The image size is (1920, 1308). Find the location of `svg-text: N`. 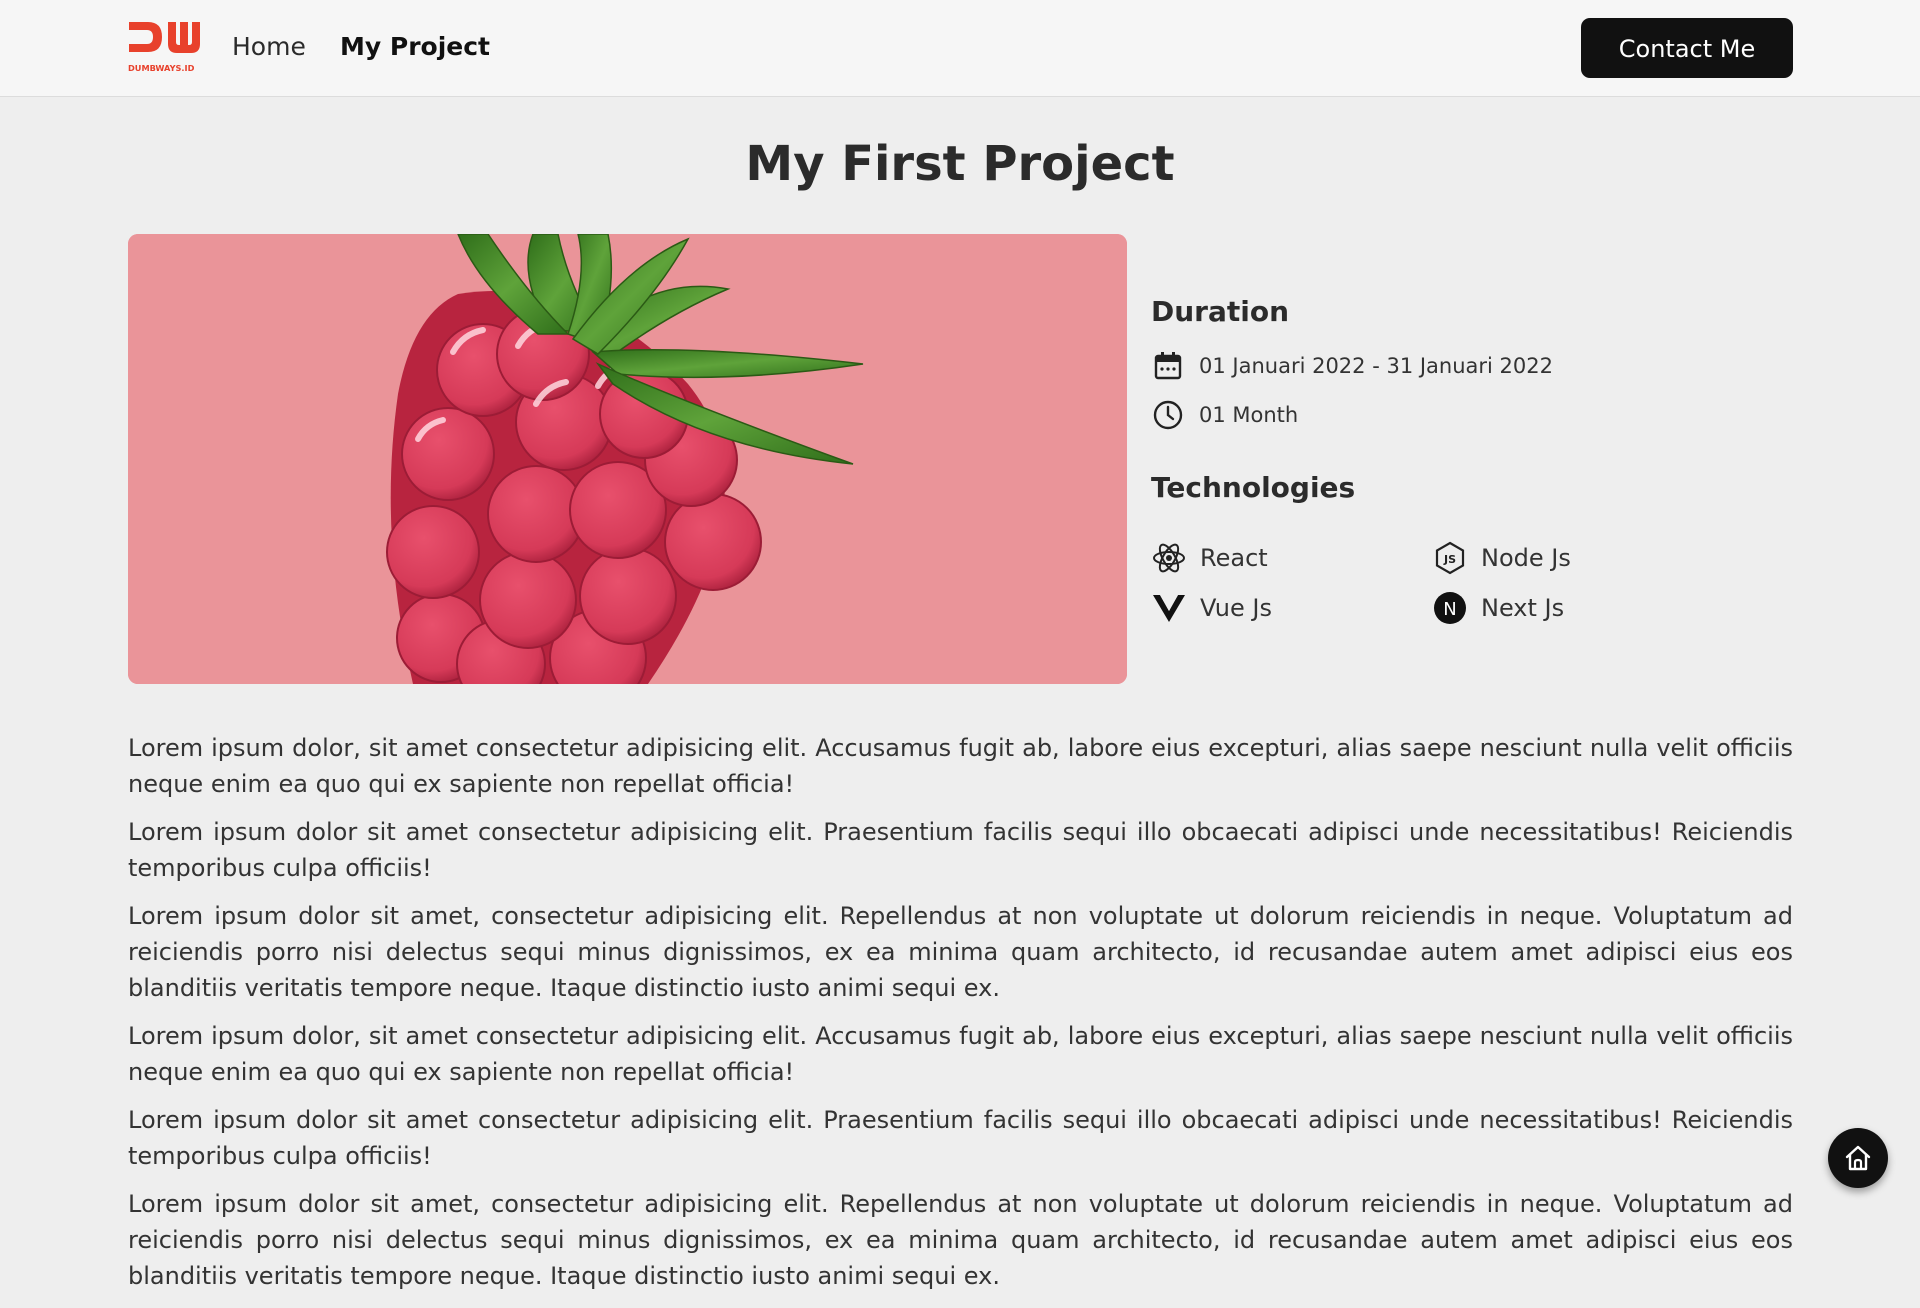

svg-text: N is located at coordinates (1449, 609).